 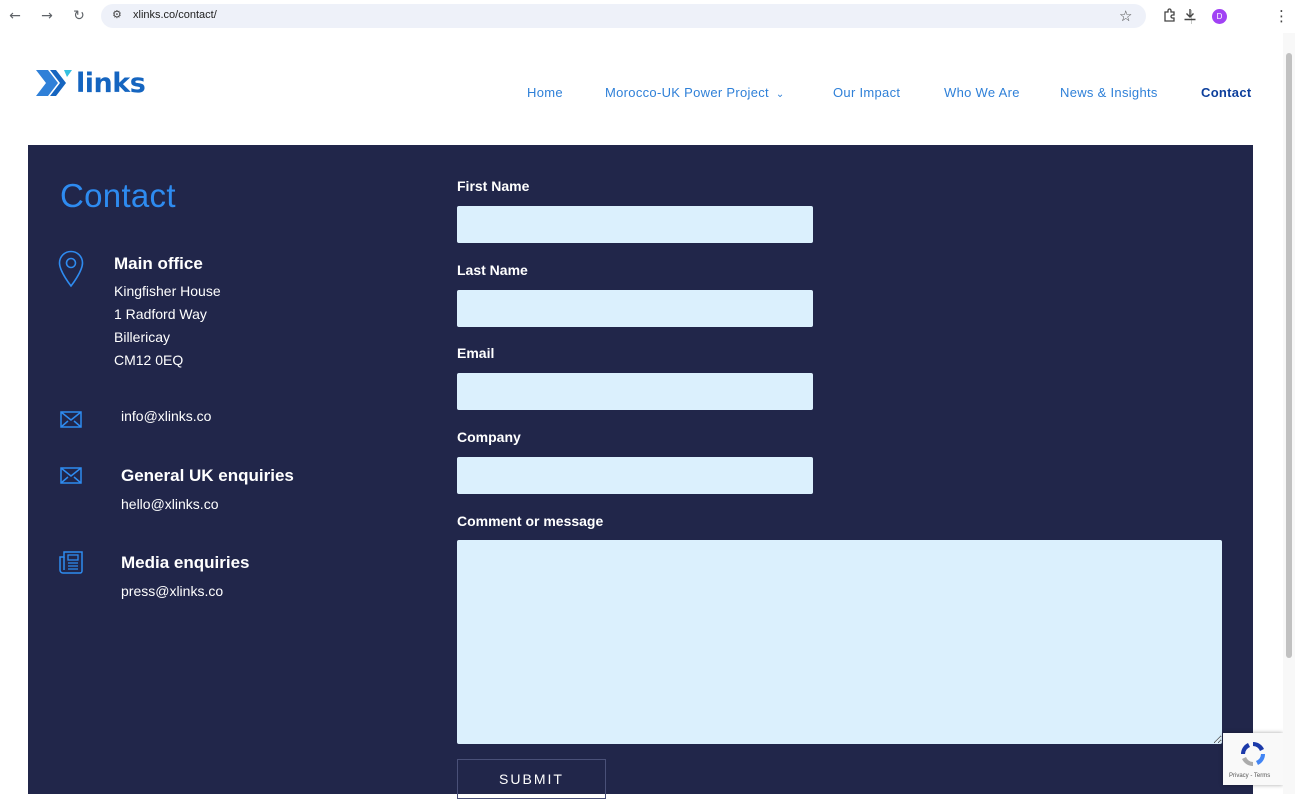 I want to click on recaptcha-icon, so click(x=1253, y=754).